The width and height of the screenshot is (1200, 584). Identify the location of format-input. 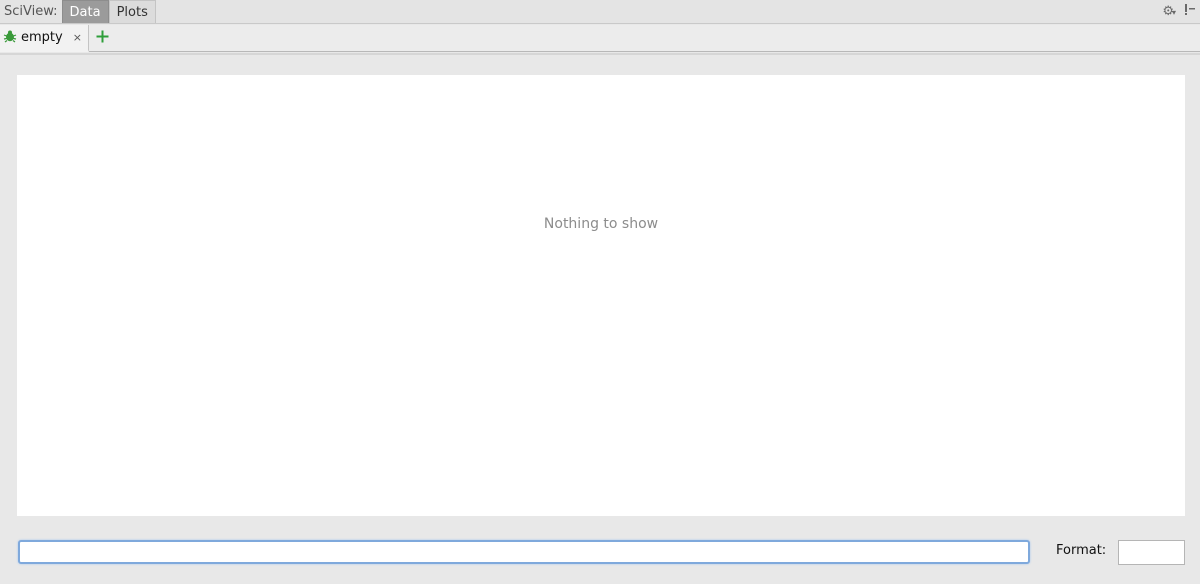
(1151, 552).